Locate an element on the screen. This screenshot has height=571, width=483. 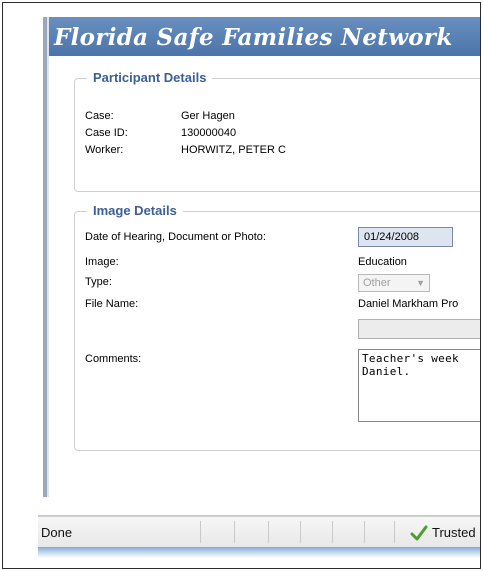
file-path-field is located at coordinates (419, 329).